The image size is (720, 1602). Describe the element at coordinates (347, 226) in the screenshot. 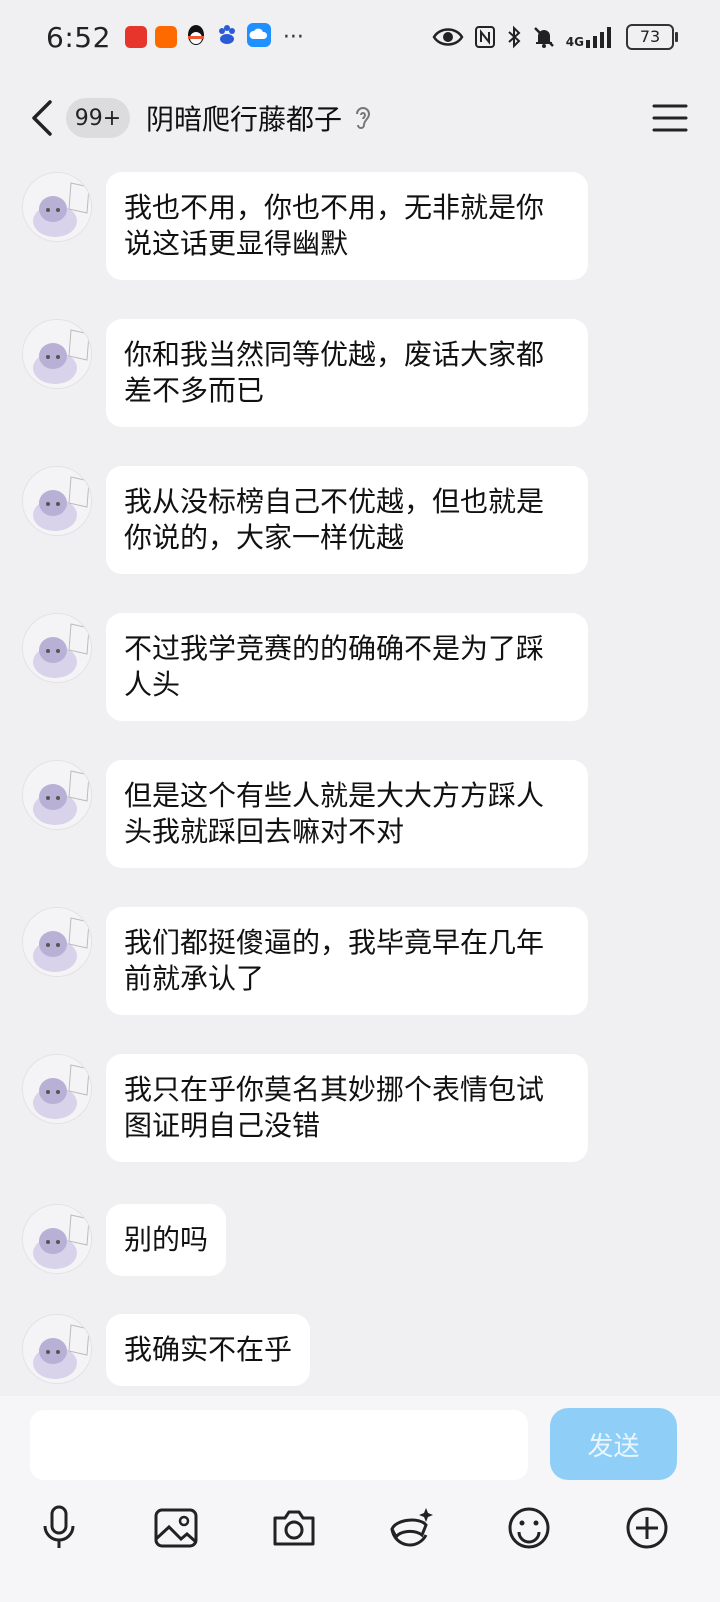

I see `message-bubble: 我也不用，你也不用，无非就是你说这话更显得幽默` at that location.